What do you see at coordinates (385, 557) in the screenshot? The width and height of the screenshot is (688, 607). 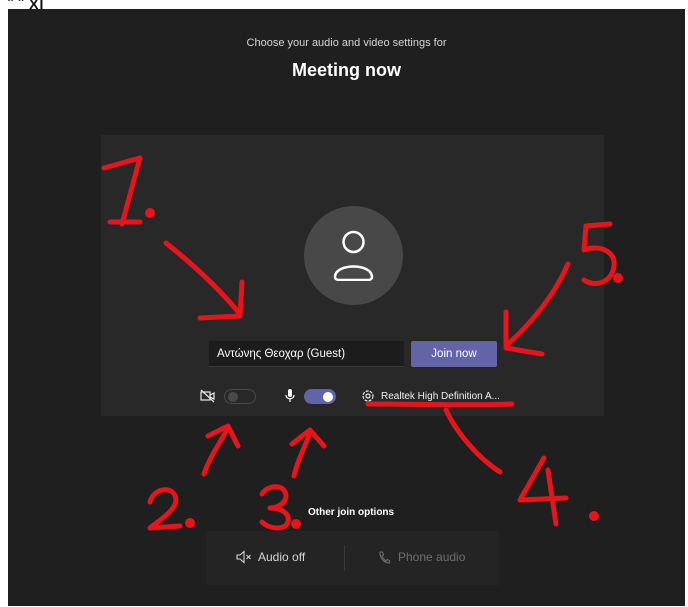 I see `phone-icon` at bounding box center [385, 557].